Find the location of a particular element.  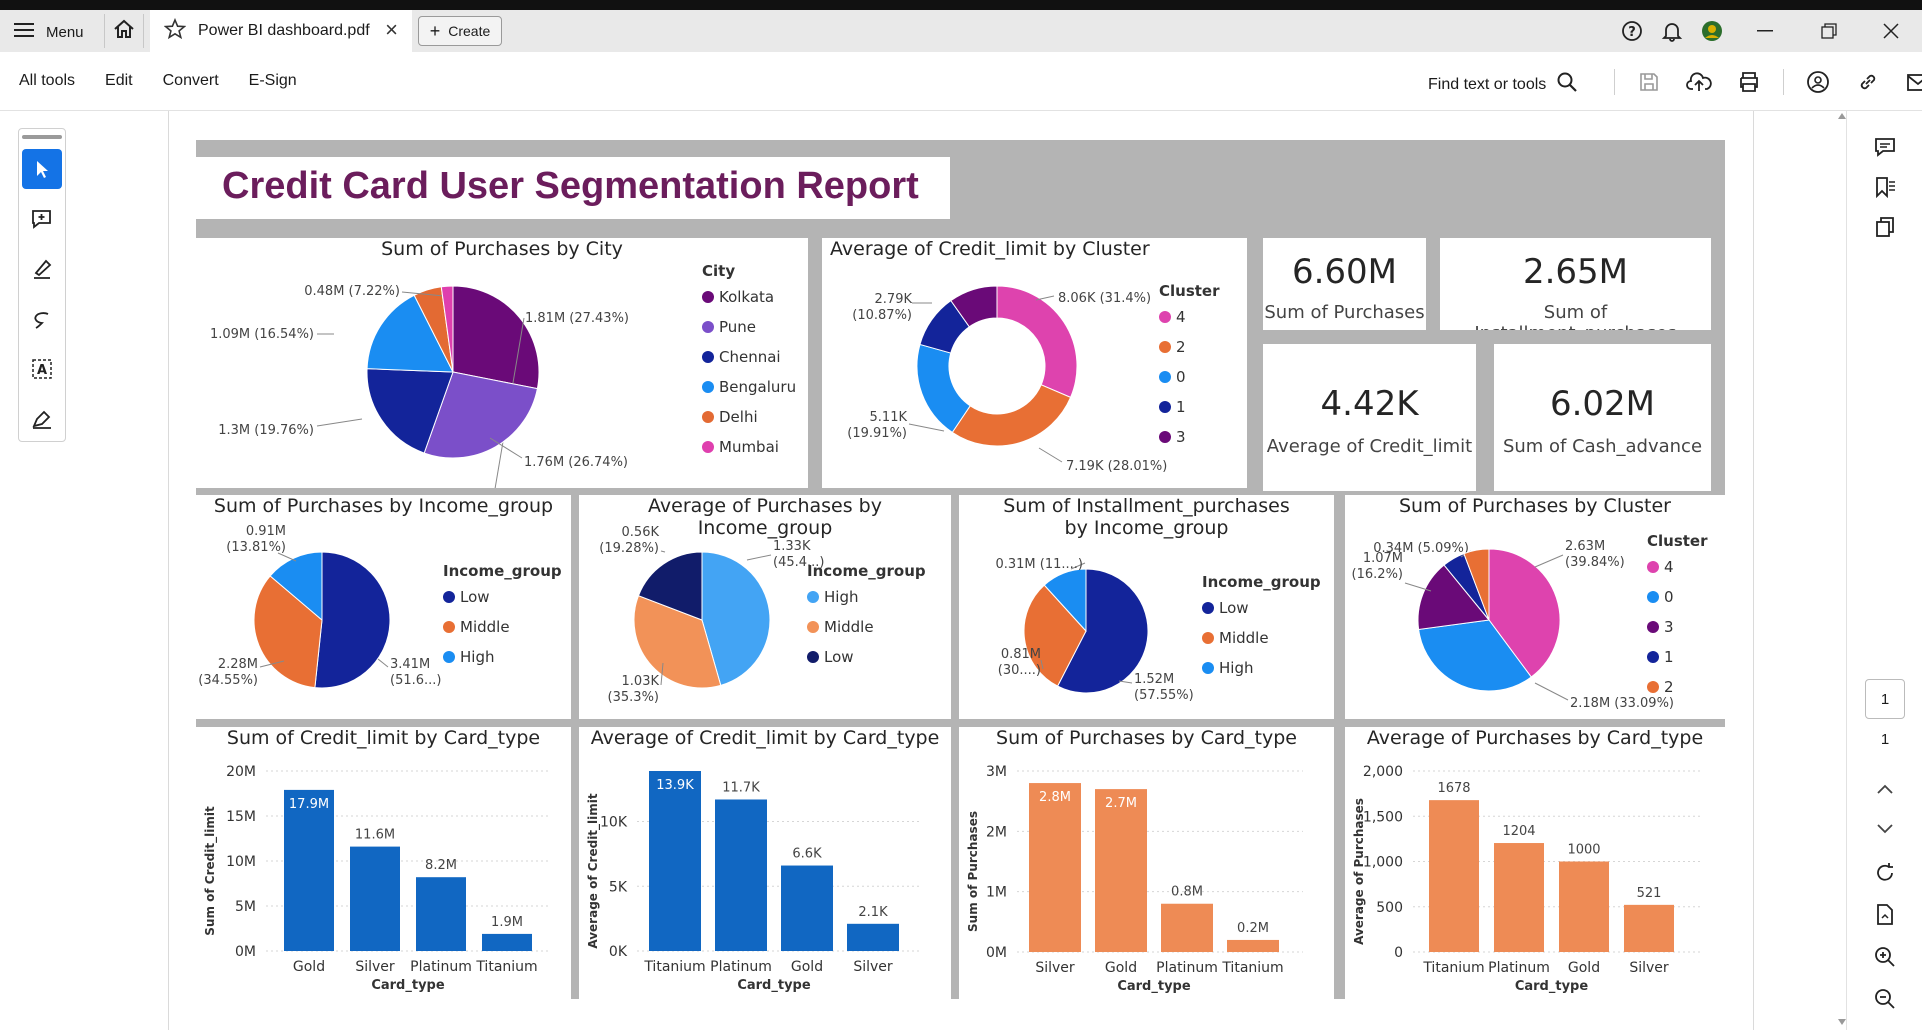

bookmark-icon is located at coordinates (1885, 187).